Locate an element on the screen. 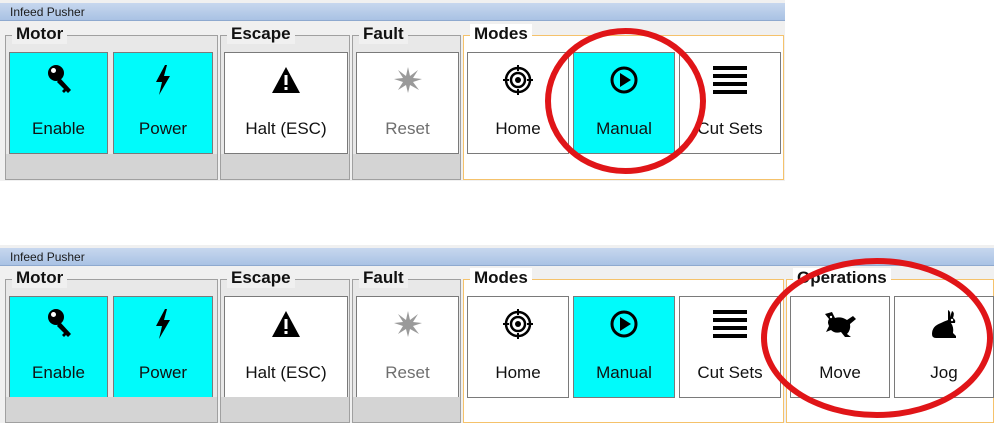 This screenshot has height=423, width=994. jog-label: Jog is located at coordinates (944, 372).